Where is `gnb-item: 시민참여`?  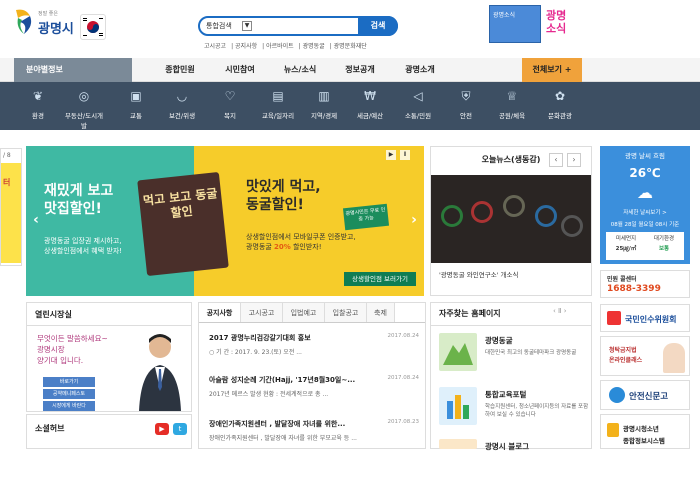 gnb-item: 시민참여 is located at coordinates (240, 70).